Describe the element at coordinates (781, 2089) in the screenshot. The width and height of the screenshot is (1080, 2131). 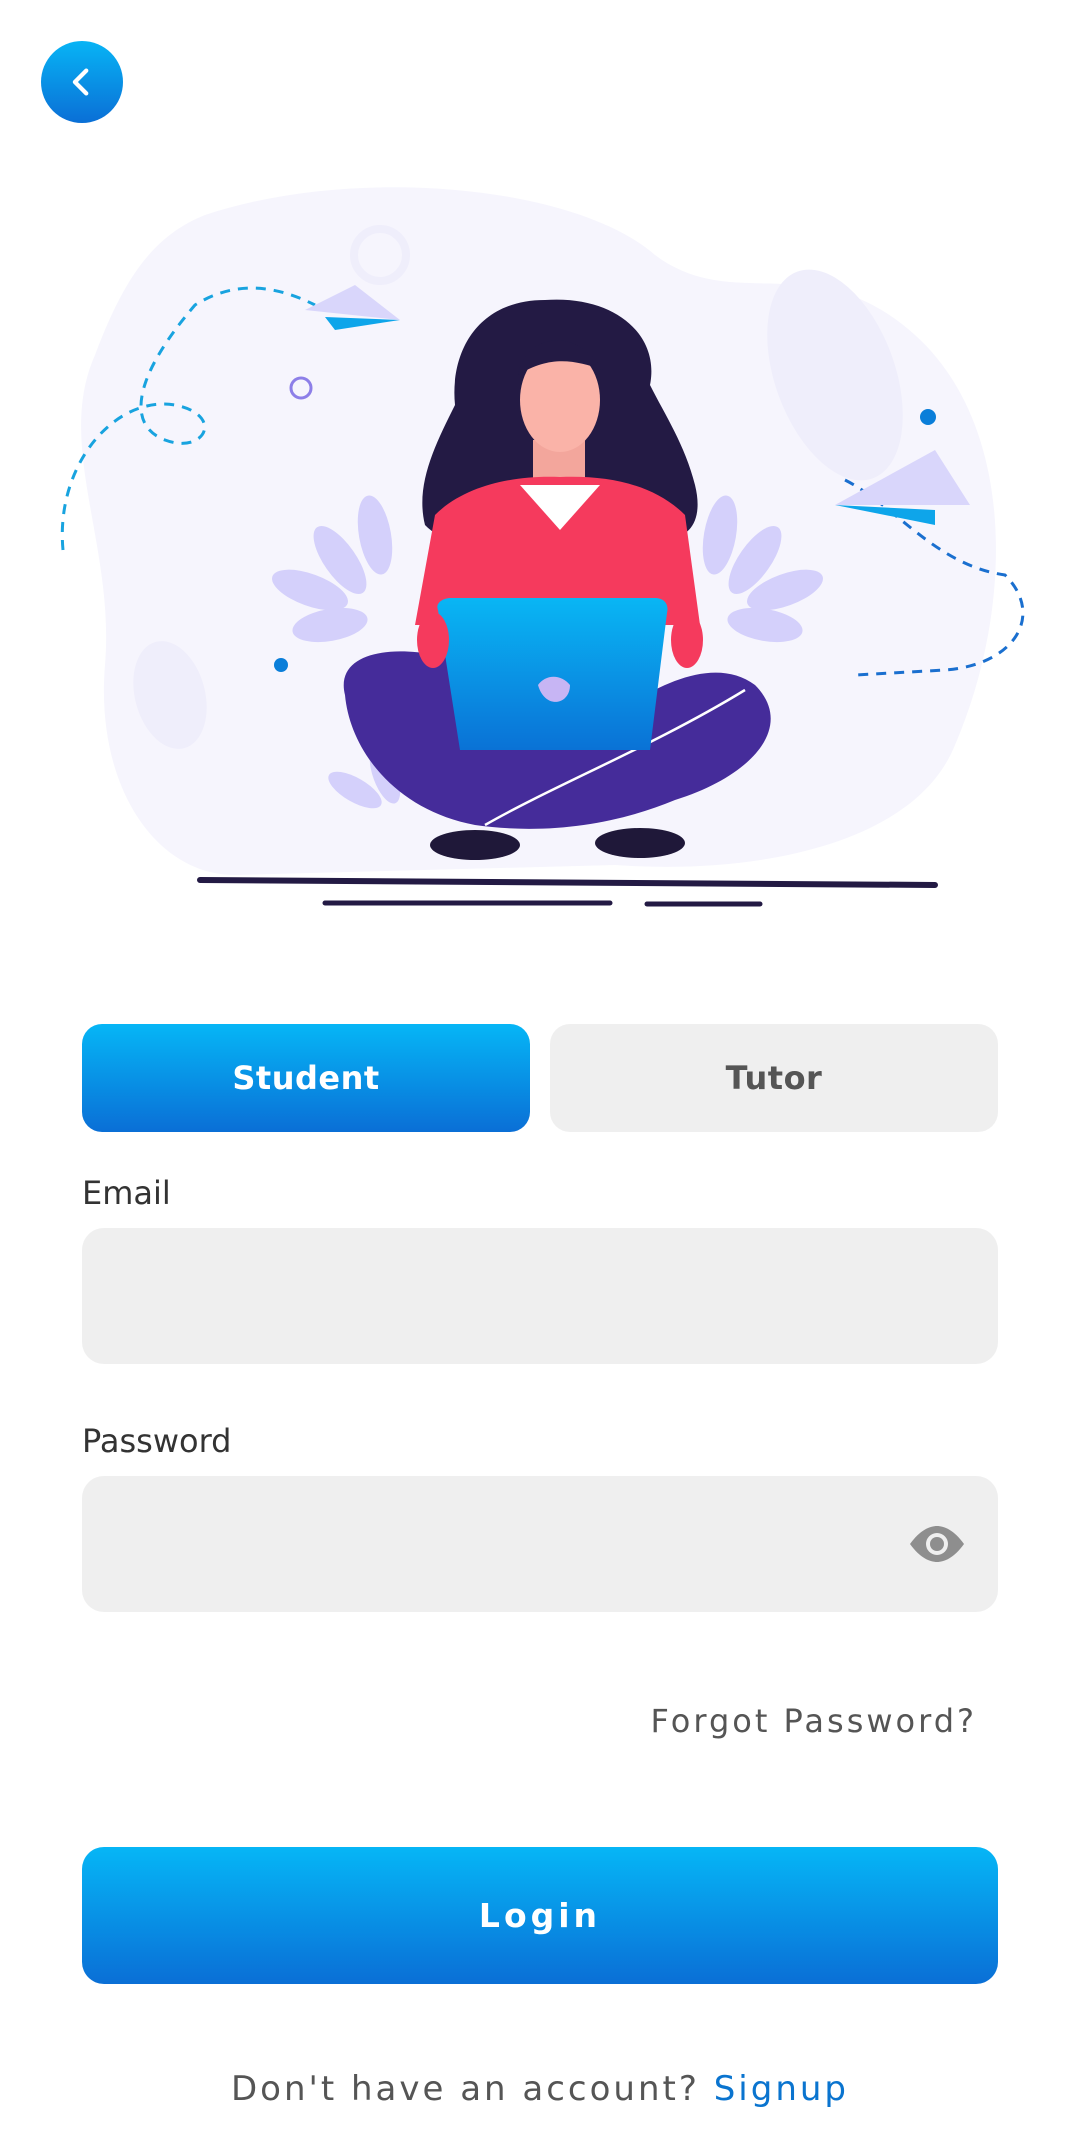
I see `signup-link: Signup` at that location.